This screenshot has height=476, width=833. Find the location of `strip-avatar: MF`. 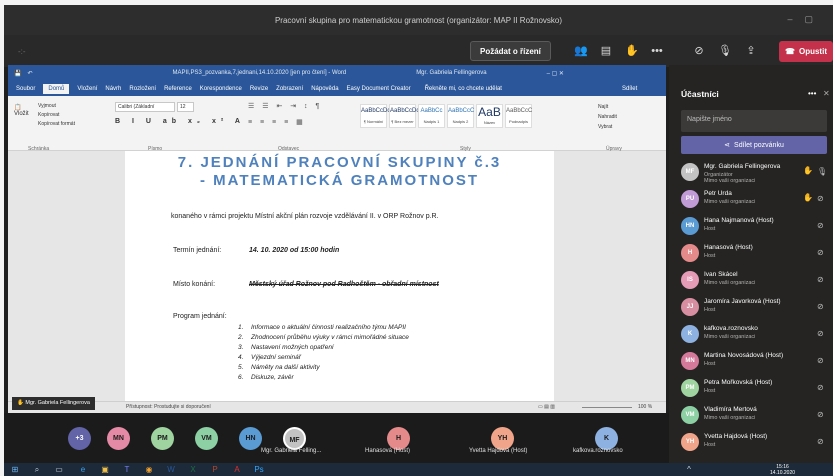

strip-avatar: MF is located at coordinates (294, 438).